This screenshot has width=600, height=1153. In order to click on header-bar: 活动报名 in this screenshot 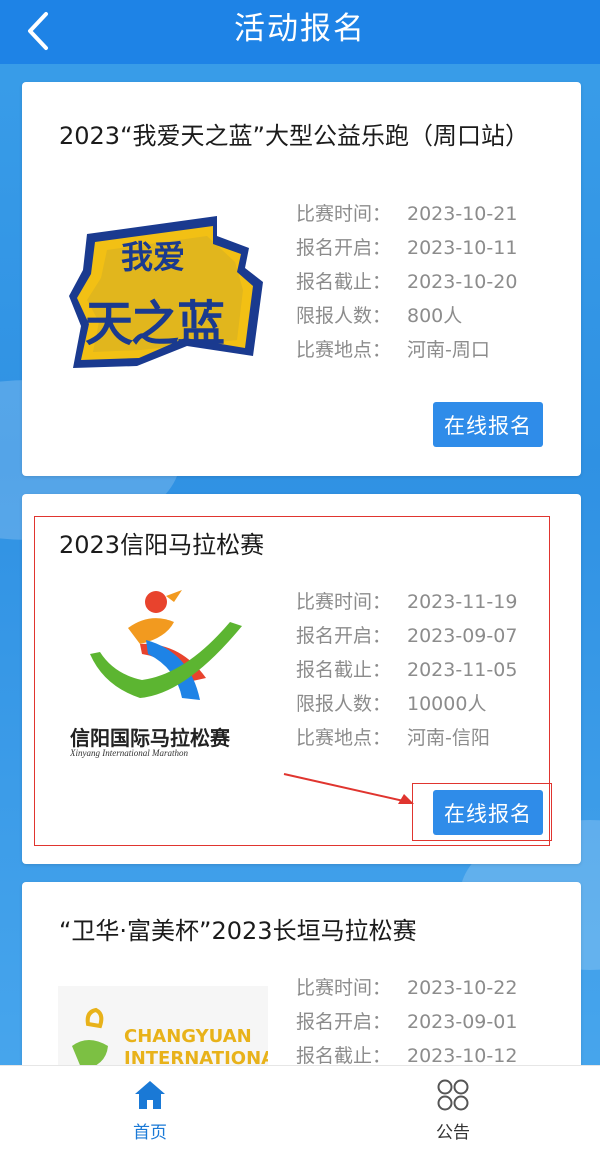, I will do `click(300, 32)`.